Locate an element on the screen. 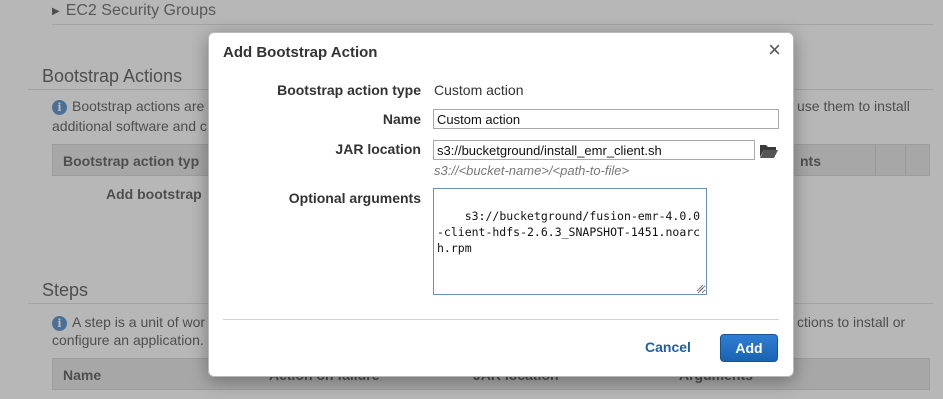 This screenshot has height=399, width=943. bootstrap-action-type-label: Bootstrap action type is located at coordinates (349, 90).